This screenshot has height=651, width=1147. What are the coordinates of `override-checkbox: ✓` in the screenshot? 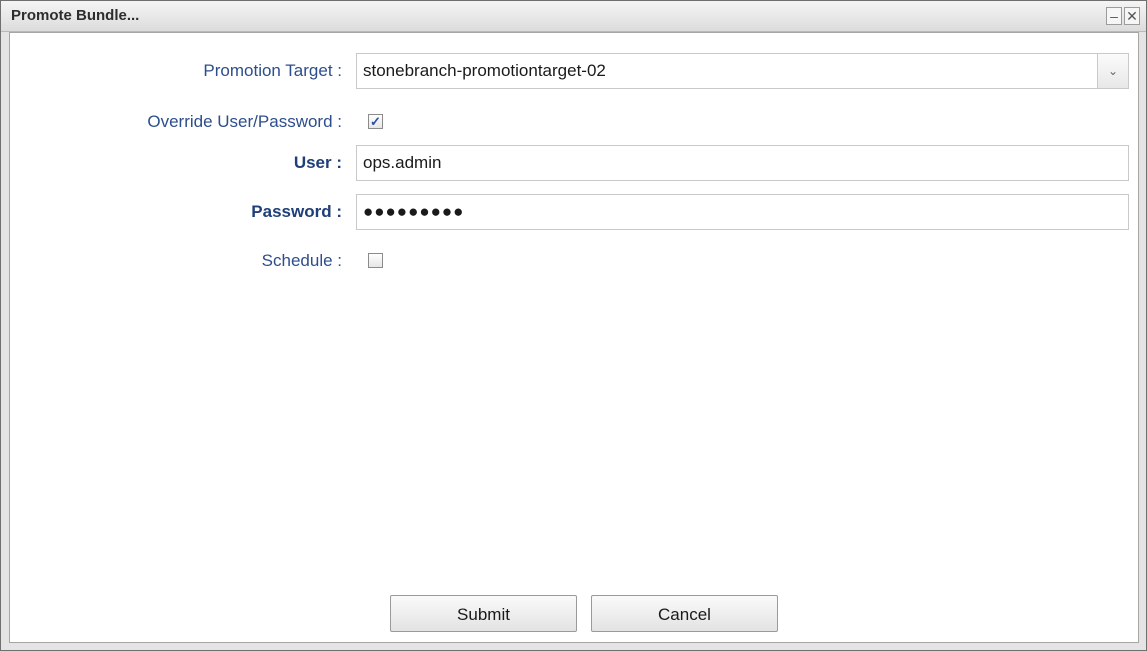 It's located at (375, 121).